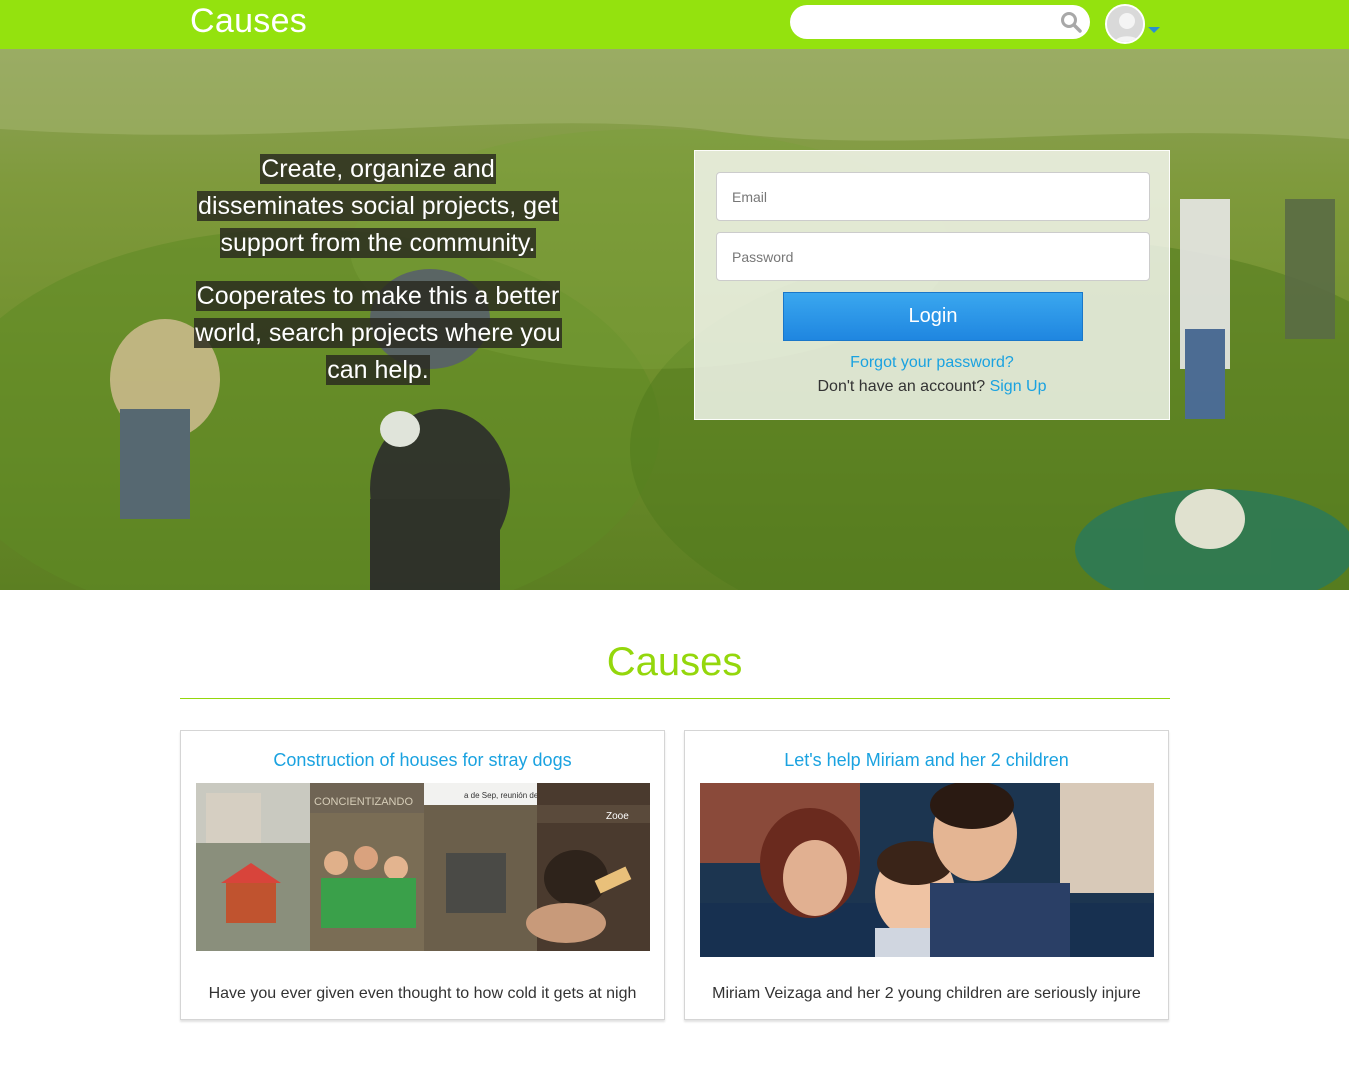  What do you see at coordinates (1154, 30) in the screenshot?
I see `chevron-down-icon` at bounding box center [1154, 30].